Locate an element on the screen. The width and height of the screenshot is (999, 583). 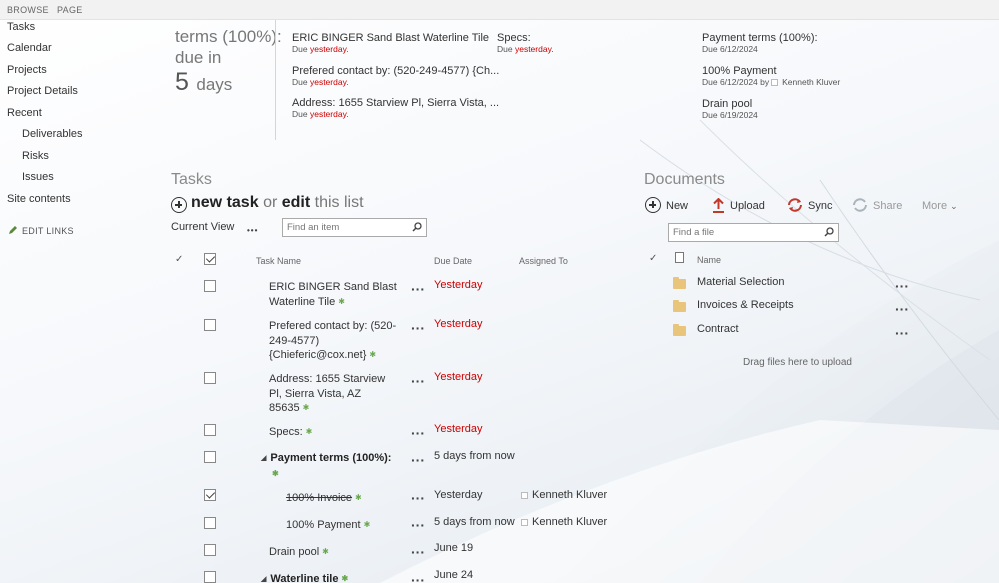
task-group-name: ◢ Waterline tile ✱ is located at coordinates (316, 577).